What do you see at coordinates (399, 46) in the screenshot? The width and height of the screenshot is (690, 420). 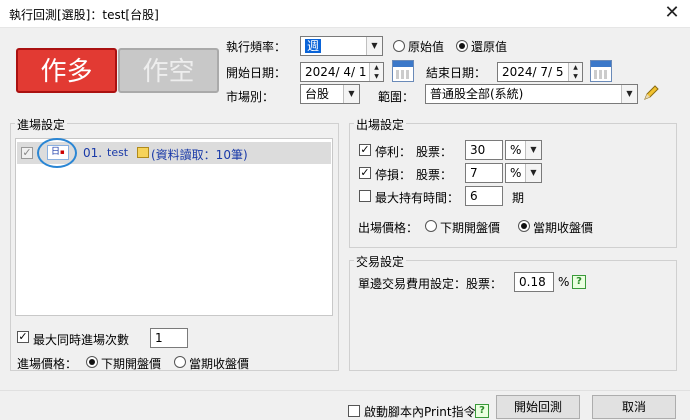 I see `radio-raw` at bounding box center [399, 46].